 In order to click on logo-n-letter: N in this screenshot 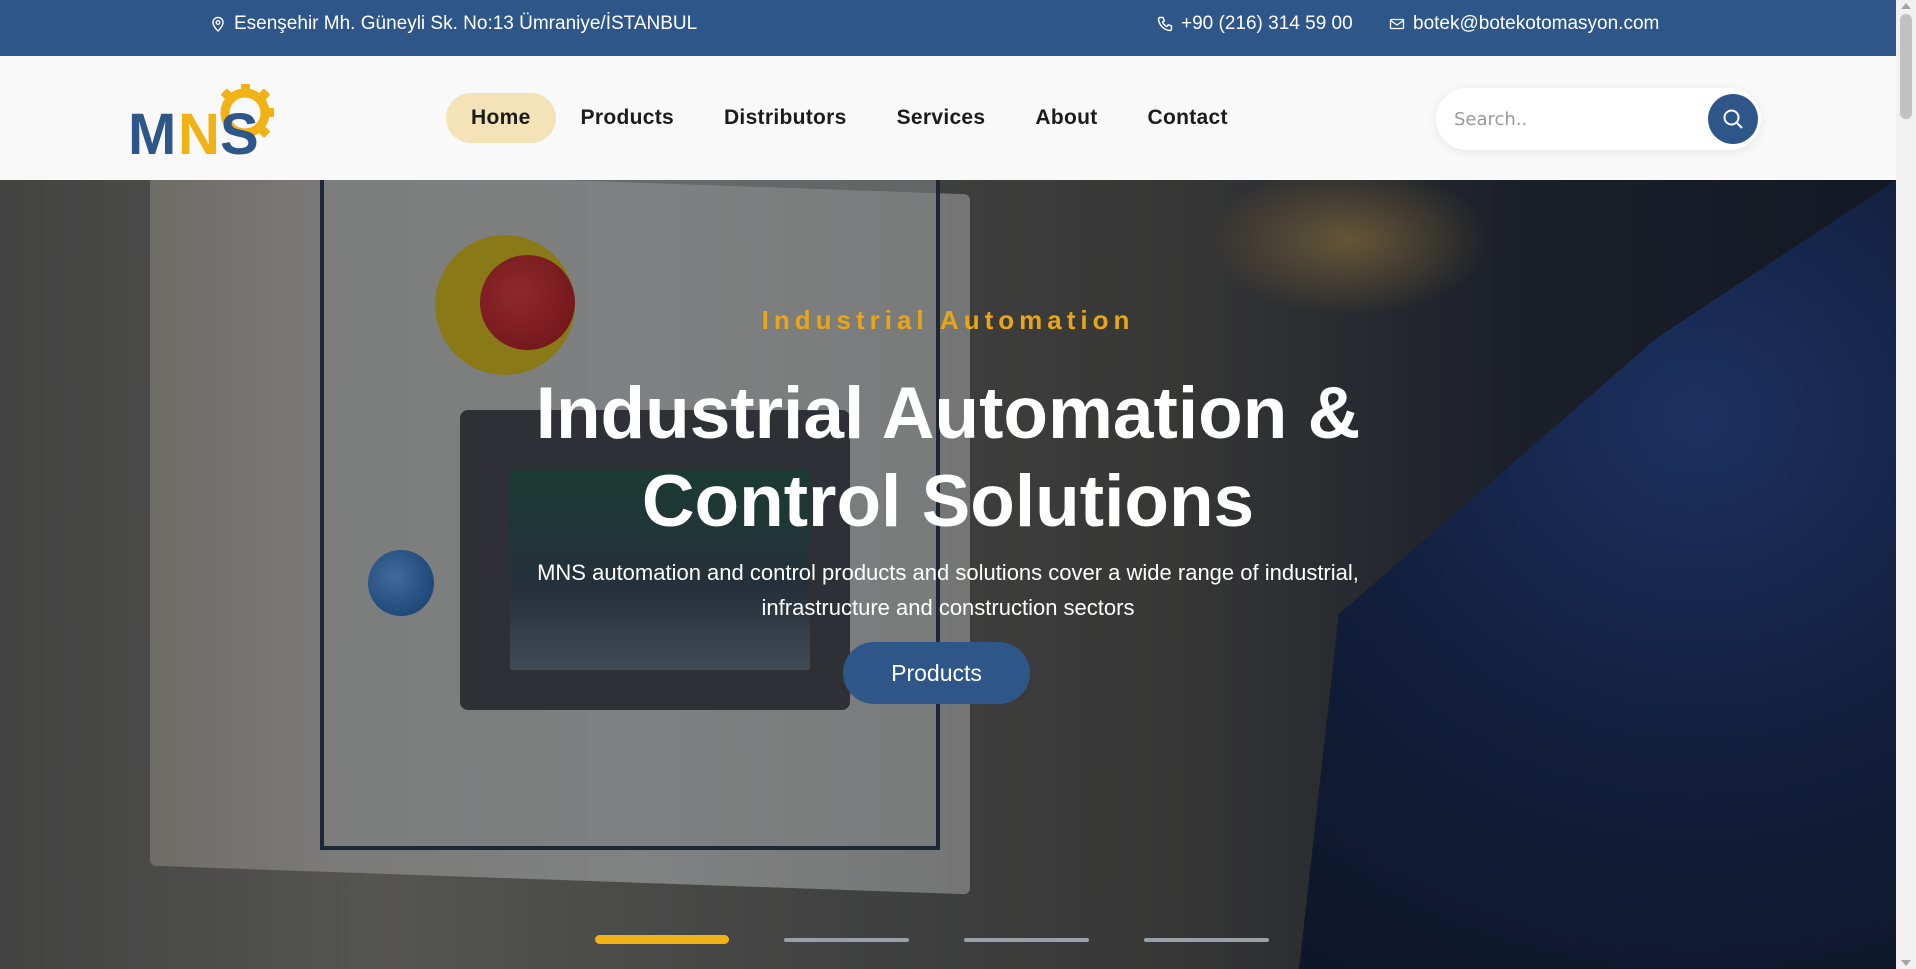, I will do `click(199, 129)`.